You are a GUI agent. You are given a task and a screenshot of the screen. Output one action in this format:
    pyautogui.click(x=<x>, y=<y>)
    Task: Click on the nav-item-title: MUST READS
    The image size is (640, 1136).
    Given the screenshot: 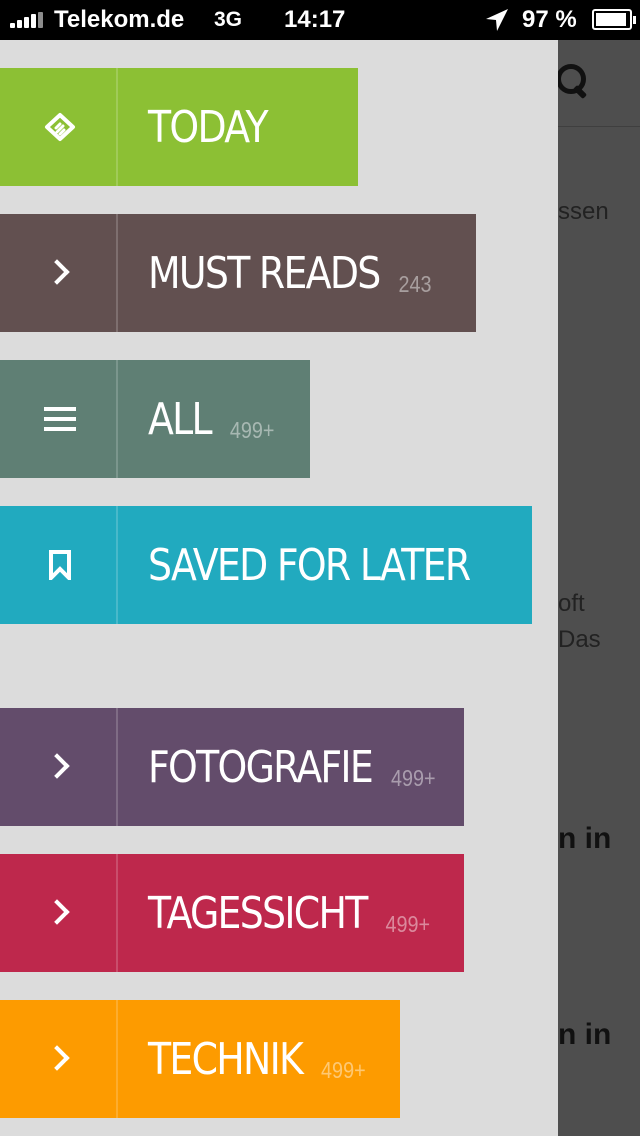 What is the action you would take?
    pyautogui.click(x=264, y=273)
    